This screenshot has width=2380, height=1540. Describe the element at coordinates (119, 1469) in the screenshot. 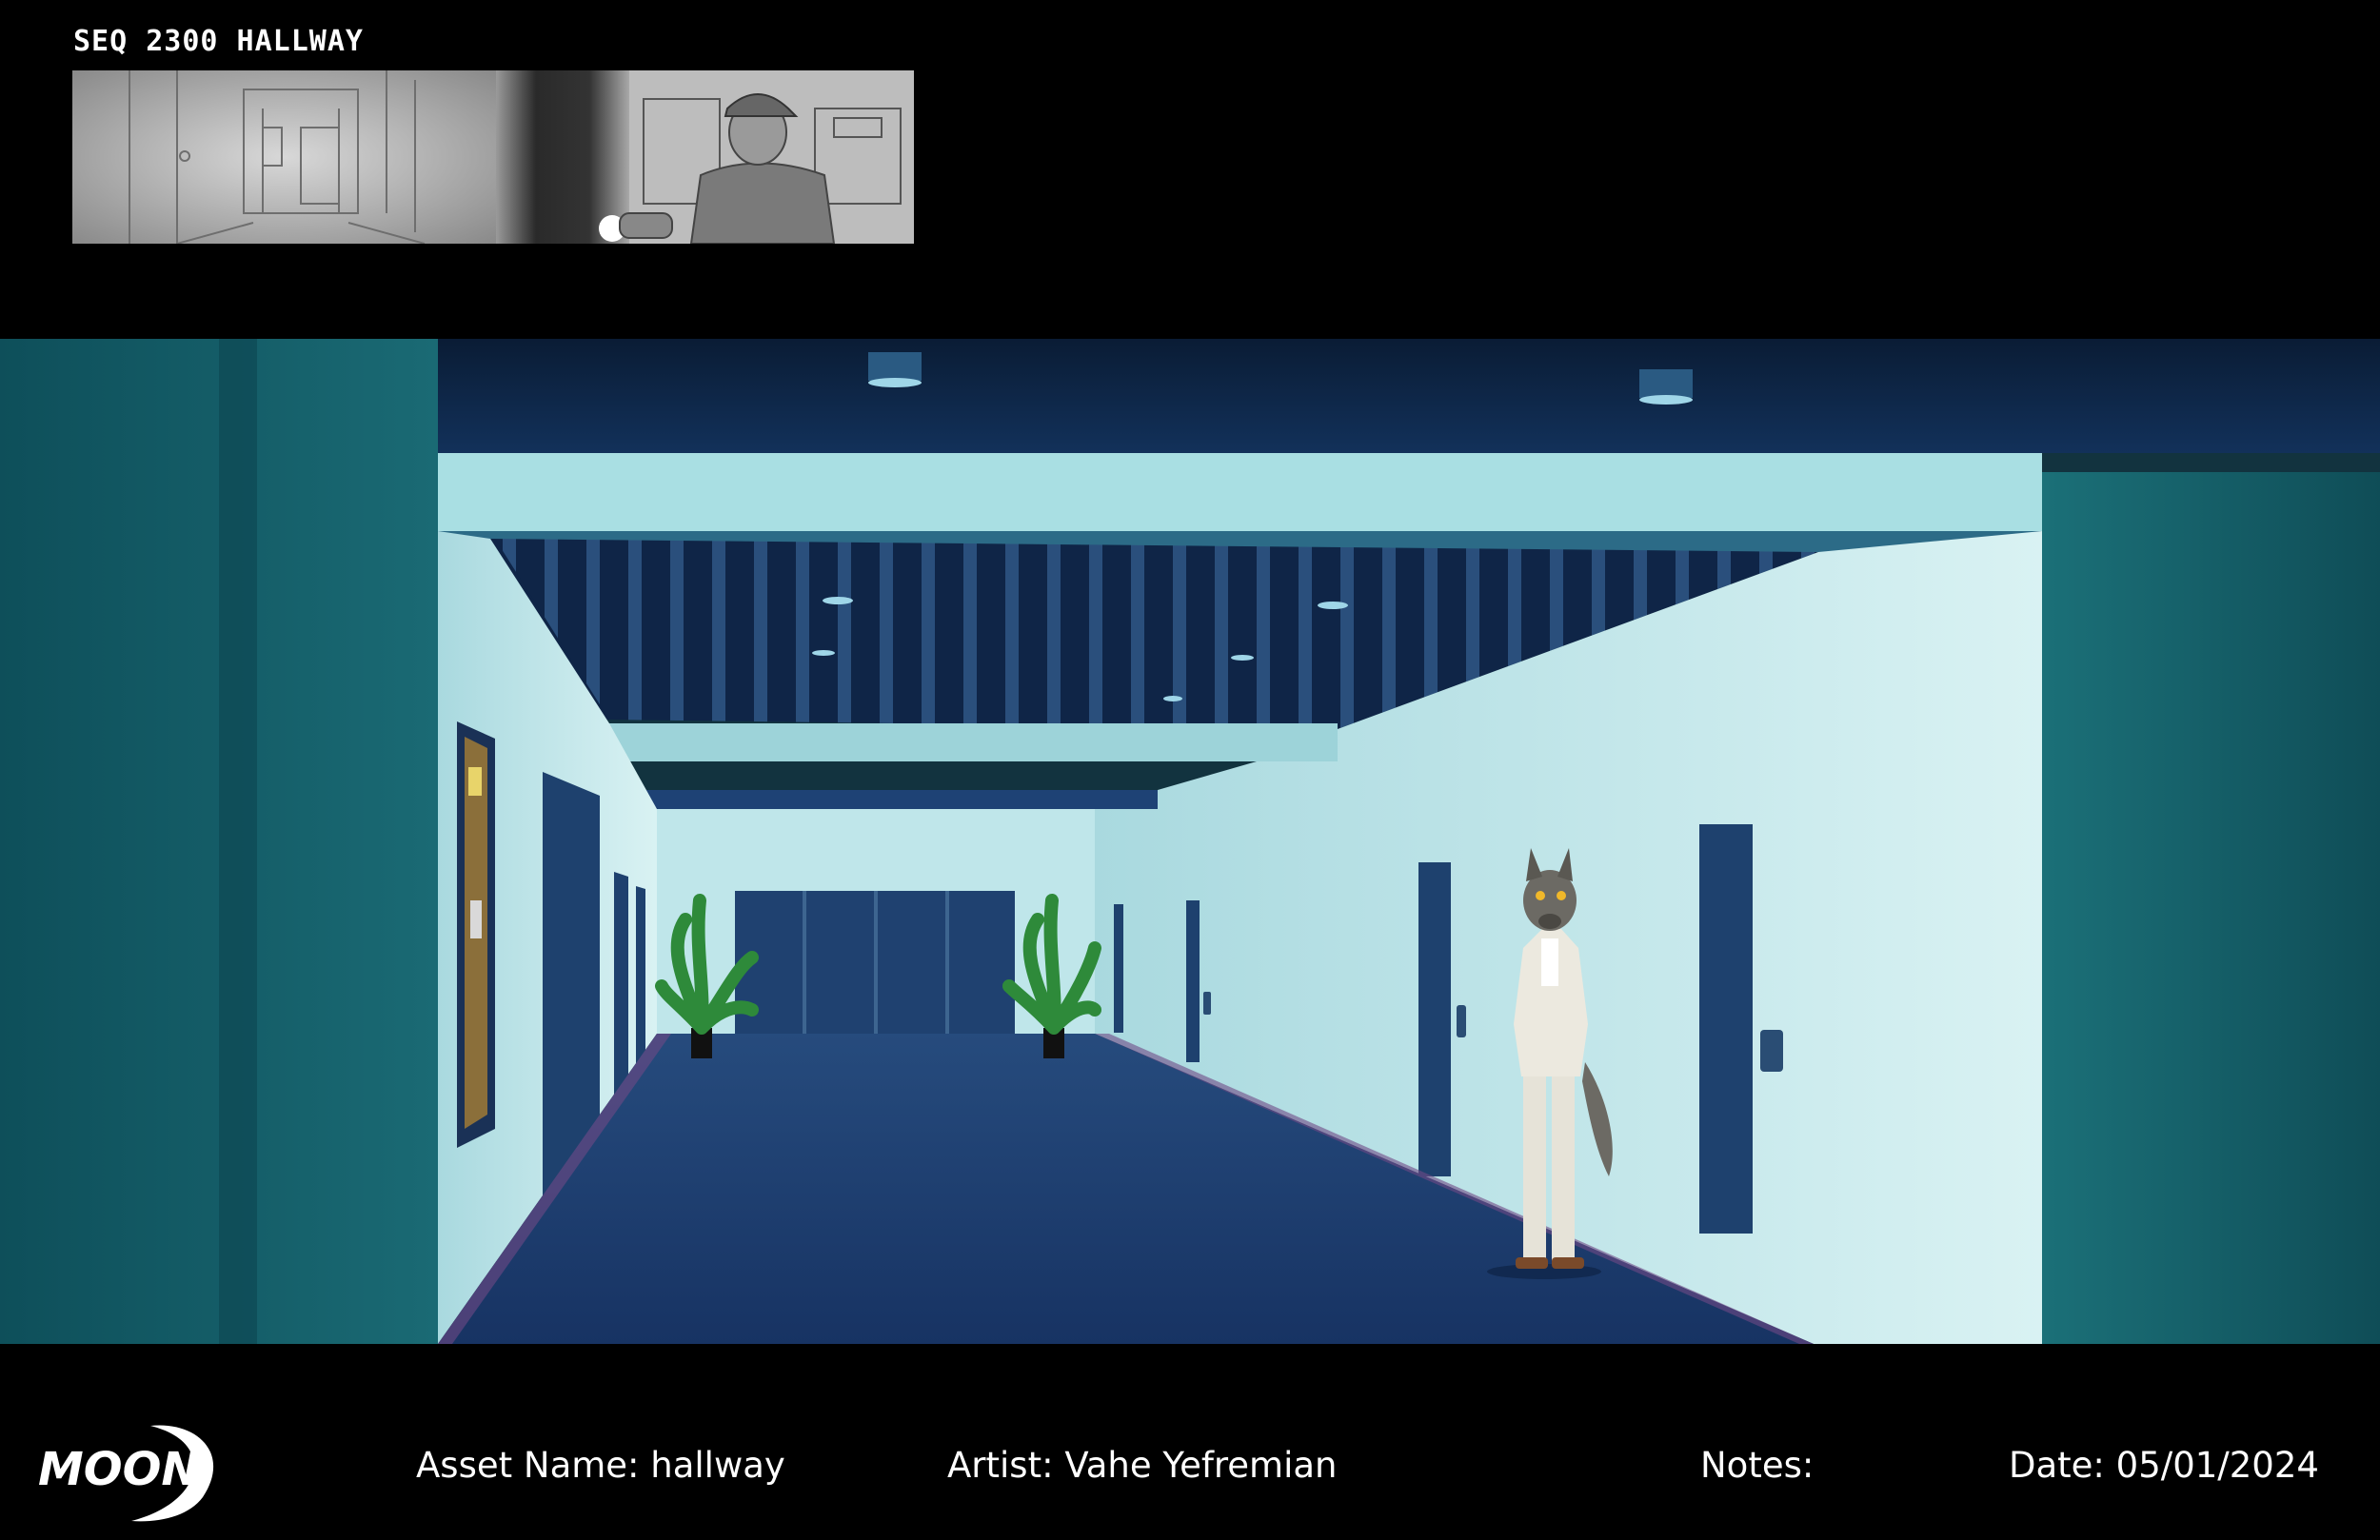

I see `svg-text: MOON` at that location.